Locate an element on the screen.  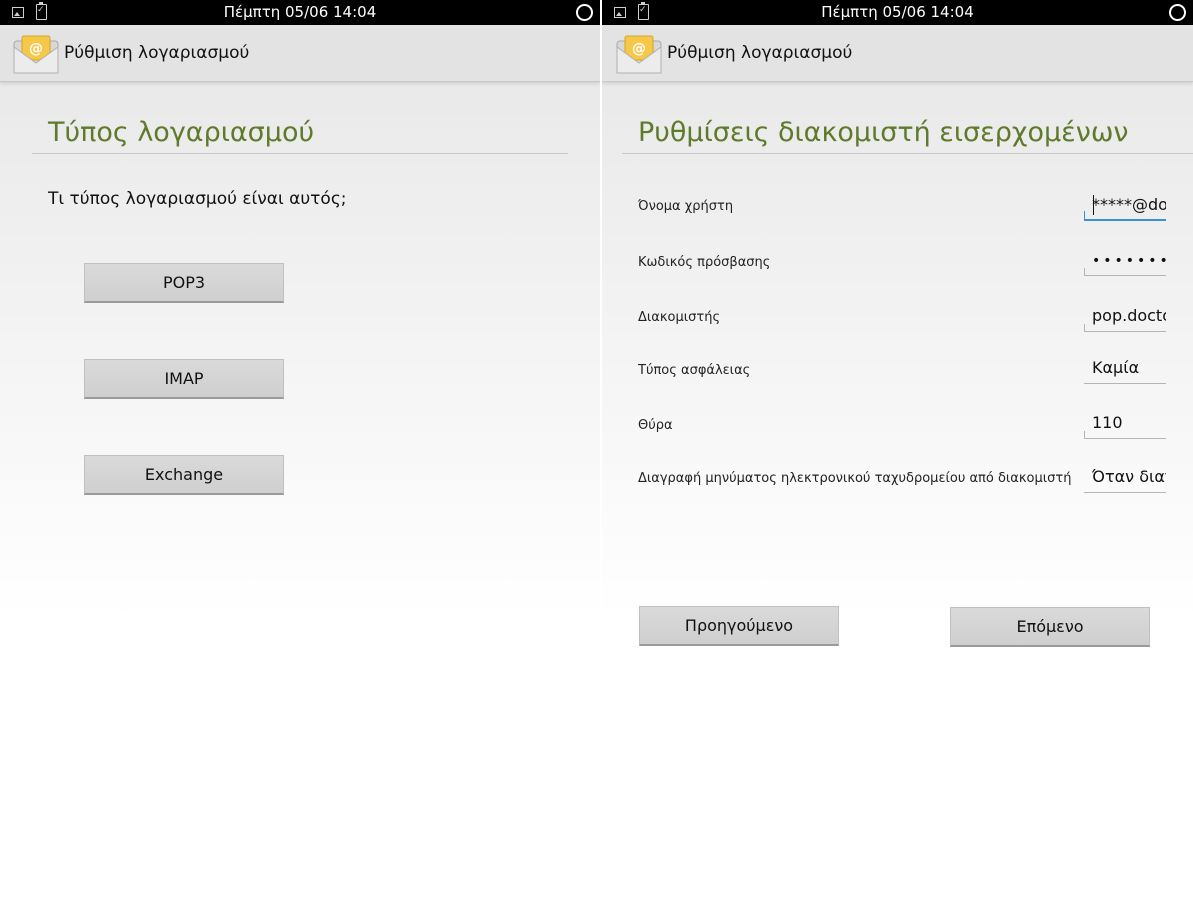
password-input: •••••••• is located at coordinates (1125, 262).